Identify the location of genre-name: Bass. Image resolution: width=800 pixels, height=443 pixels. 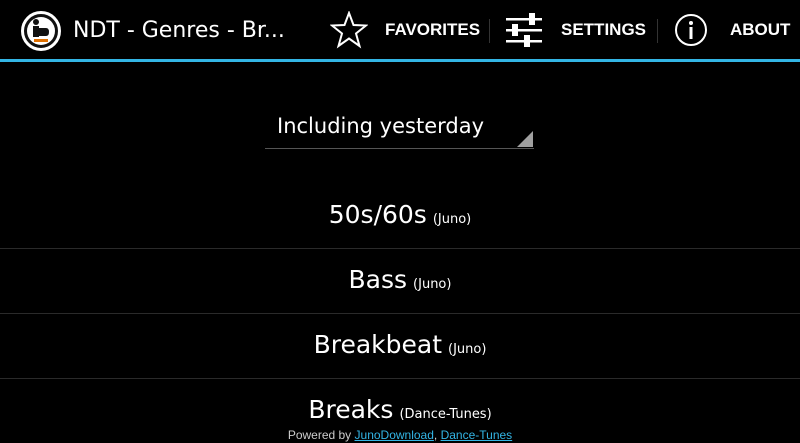
(378, 279).